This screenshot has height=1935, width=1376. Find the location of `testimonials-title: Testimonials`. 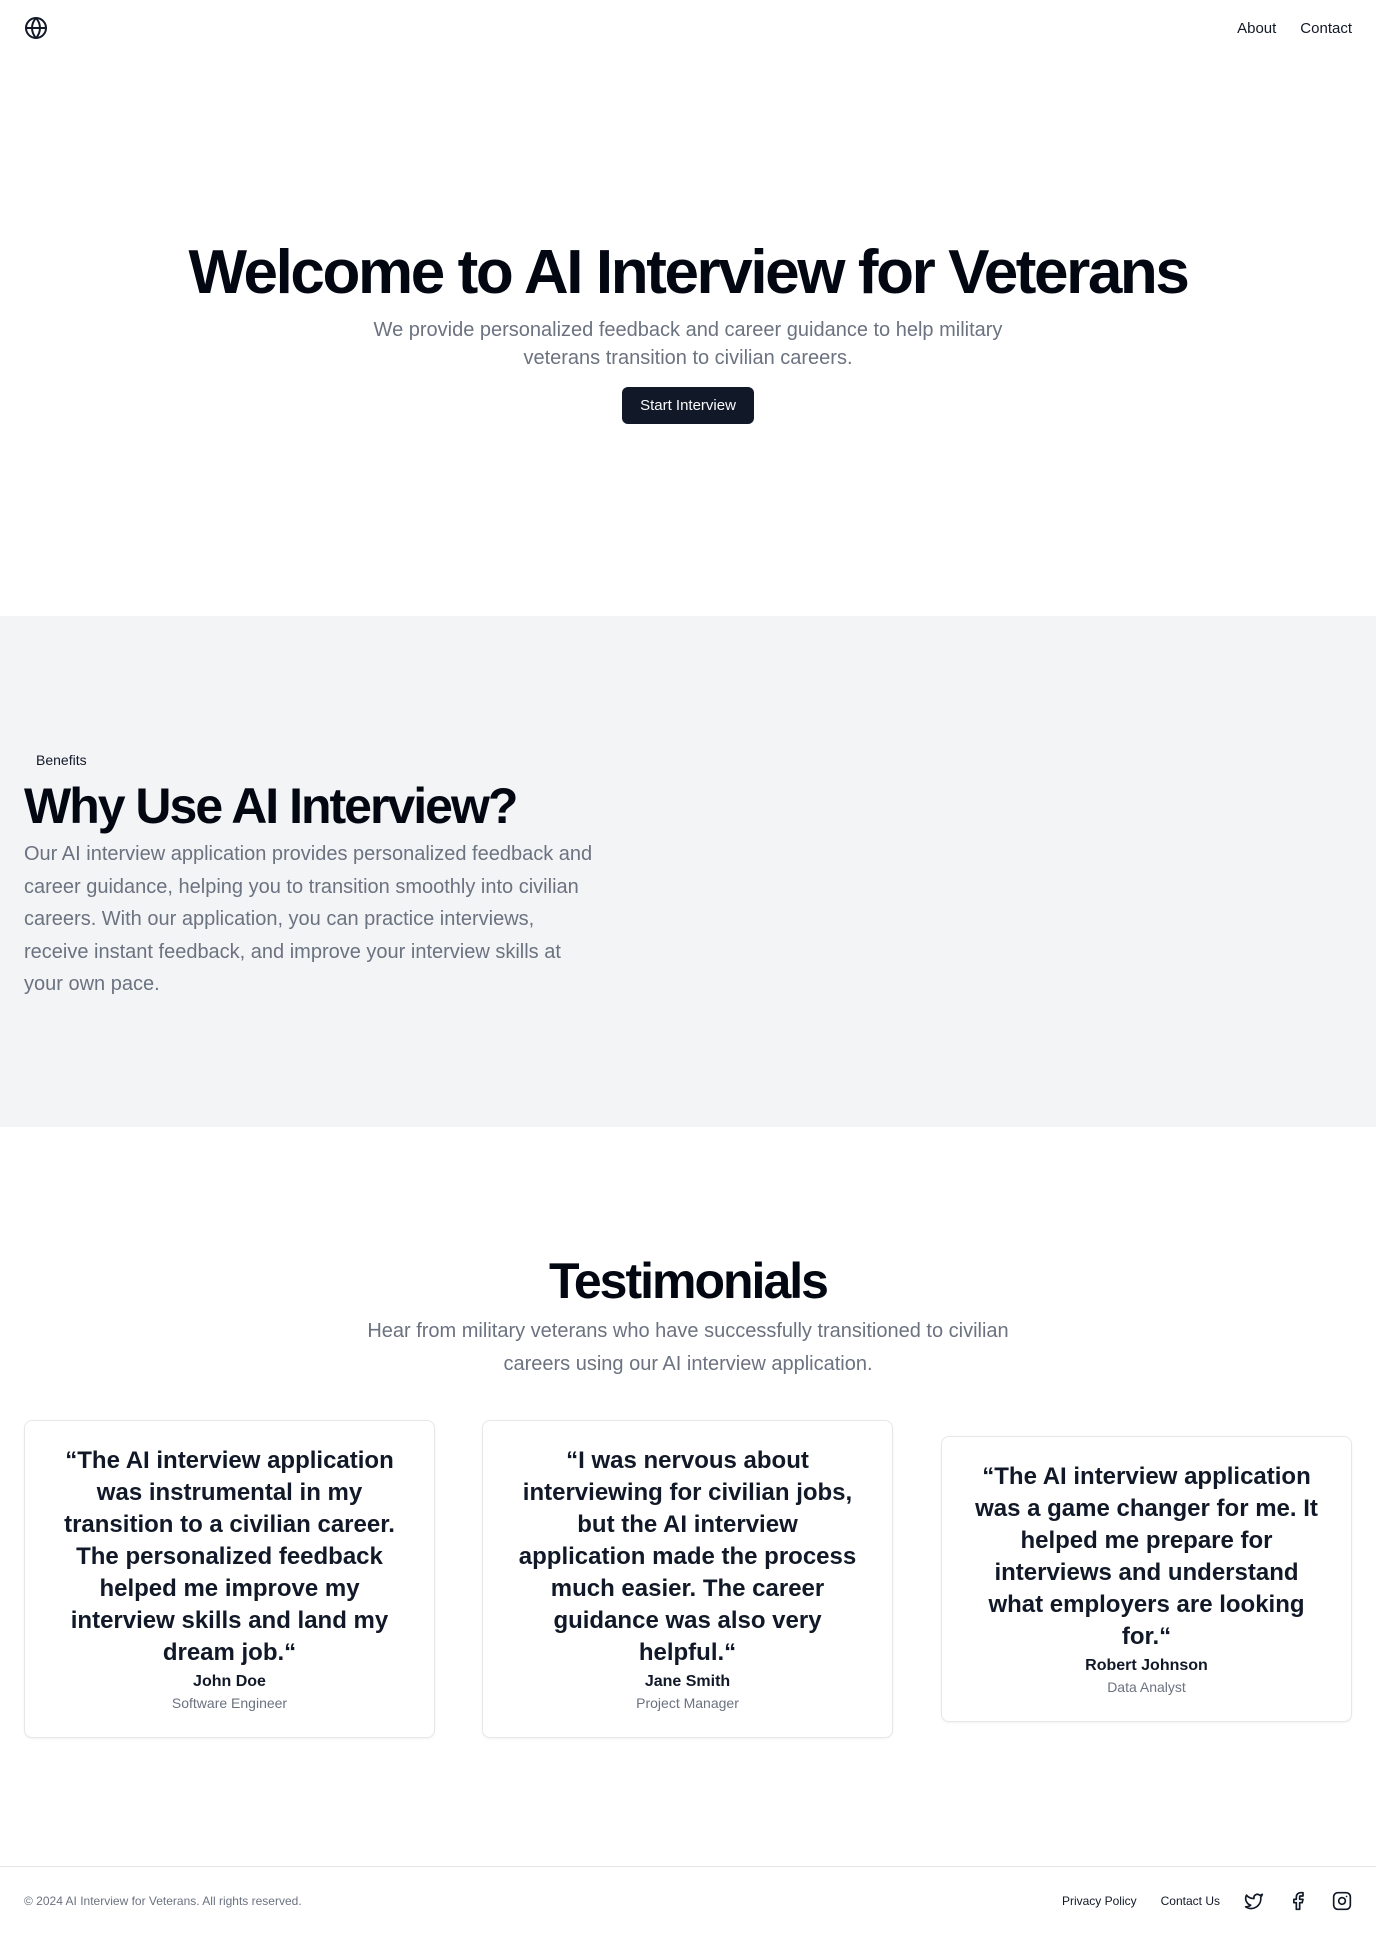

testimonials-title: Testimonials is located at coordinates (689, 1281).